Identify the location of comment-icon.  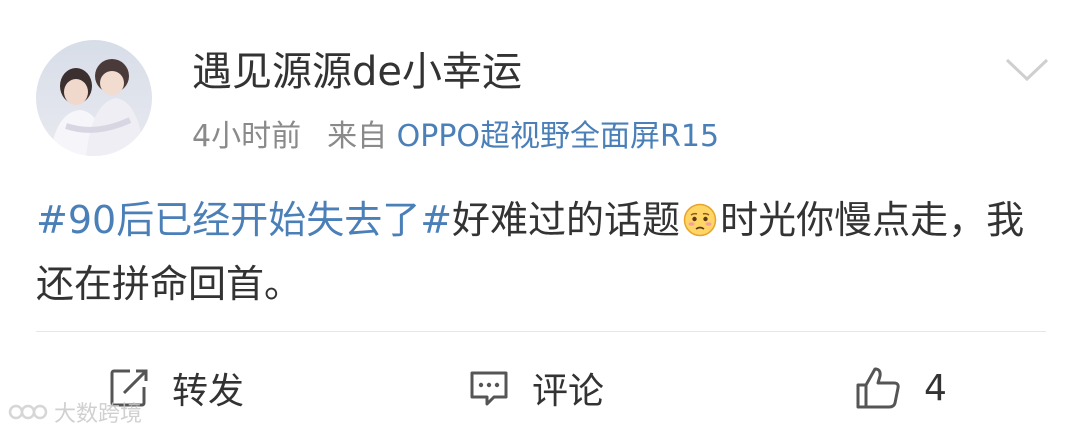
(489, 388).